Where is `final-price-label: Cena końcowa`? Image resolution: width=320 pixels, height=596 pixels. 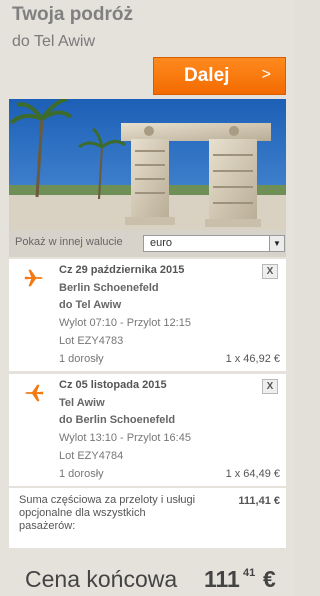 final-price-label: Cena końcowa is located at coordinates (101, 579).